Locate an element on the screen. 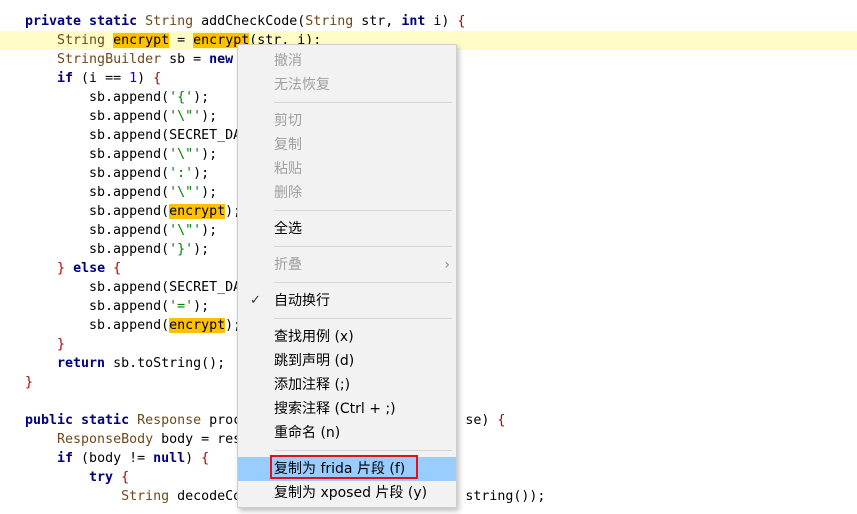  checkmark-icon: ✓ is located at coordinates (255, 300).